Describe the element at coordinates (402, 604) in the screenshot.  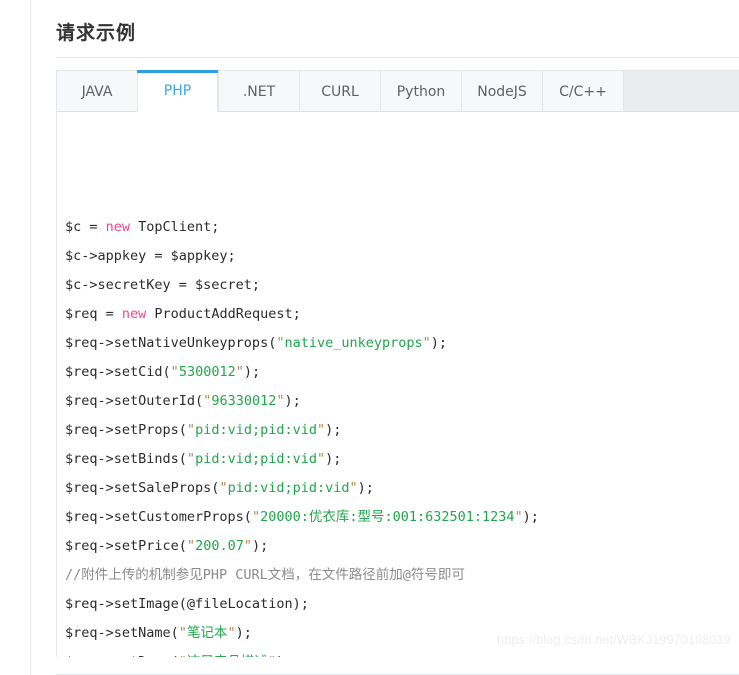
I see `code-line: $req->setImage(@fileLocation);` at that location.